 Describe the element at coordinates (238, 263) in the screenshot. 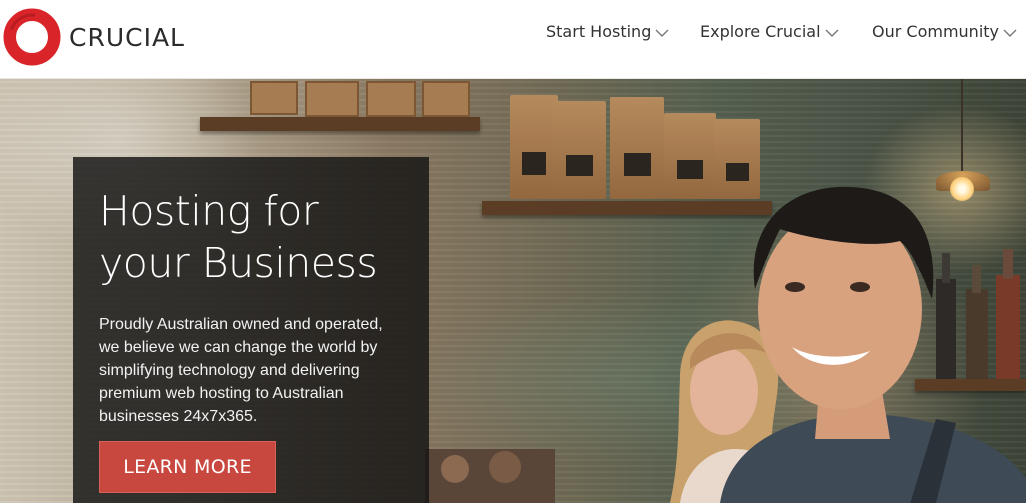

I see `hero-title-line: your Business` at that location.